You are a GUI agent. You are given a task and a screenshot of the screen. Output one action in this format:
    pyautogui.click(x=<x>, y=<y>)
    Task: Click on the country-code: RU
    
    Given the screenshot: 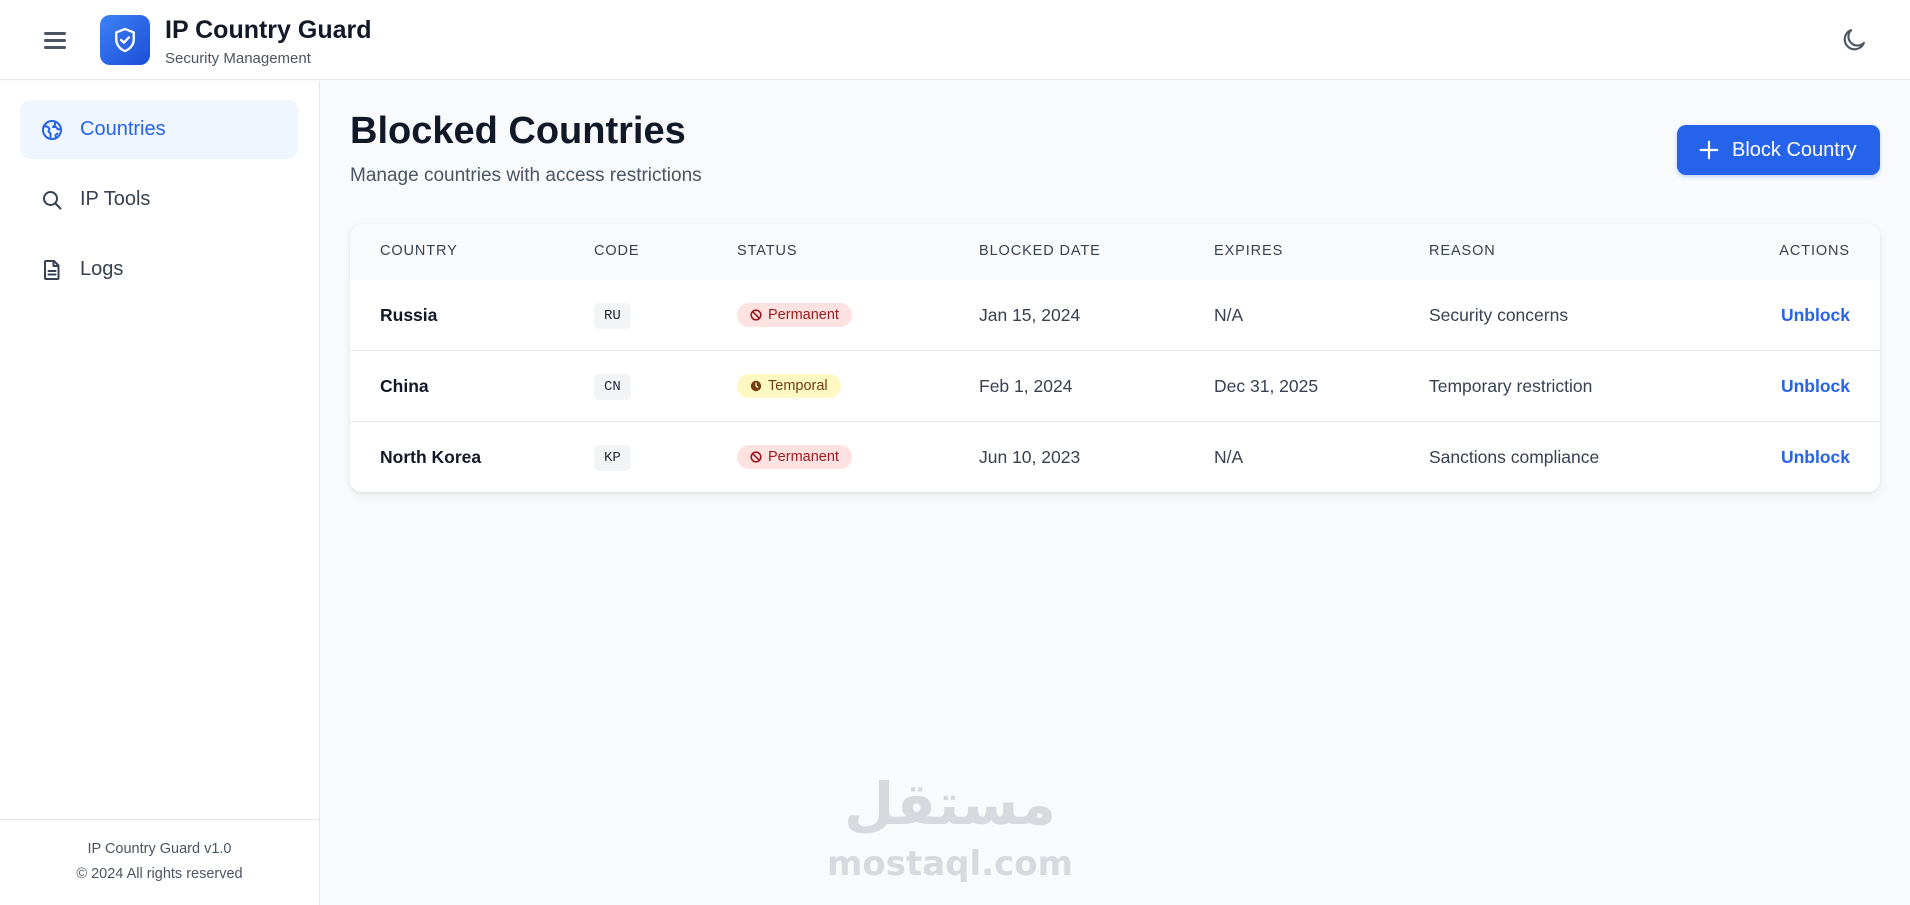 What is the action you would take?
    pyautogui.click(x=612, y=316)
    